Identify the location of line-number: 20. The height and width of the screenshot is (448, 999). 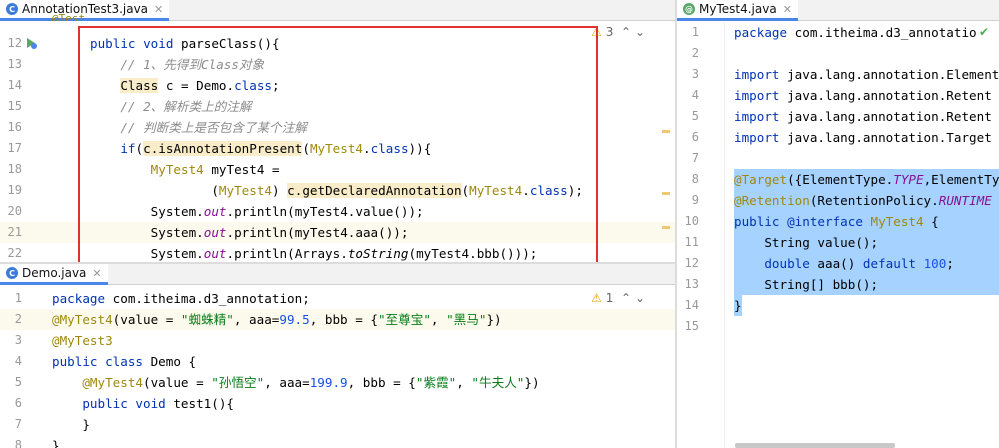
(14, 211).